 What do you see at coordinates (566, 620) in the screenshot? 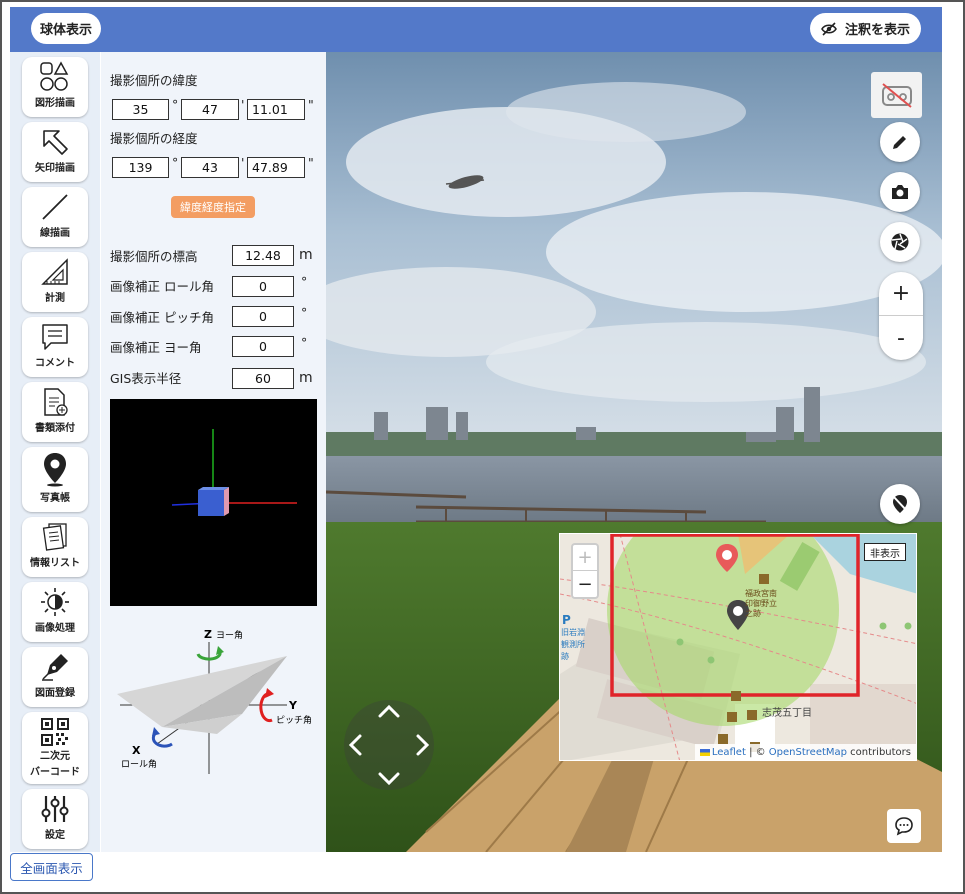
I see `map-parking-label: P` at bounding box center [566, 620].